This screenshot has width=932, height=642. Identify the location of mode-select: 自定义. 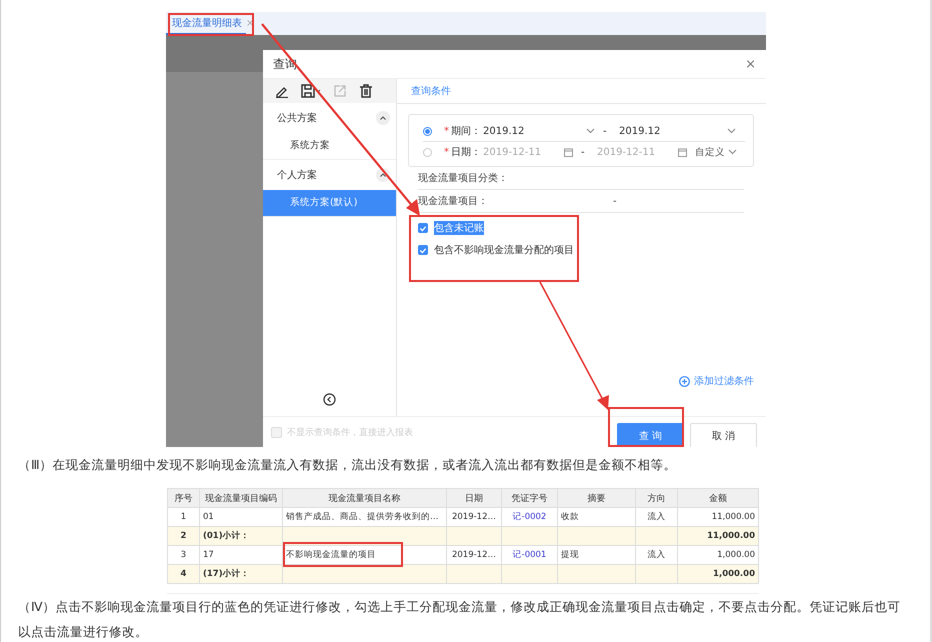
(716, 152).